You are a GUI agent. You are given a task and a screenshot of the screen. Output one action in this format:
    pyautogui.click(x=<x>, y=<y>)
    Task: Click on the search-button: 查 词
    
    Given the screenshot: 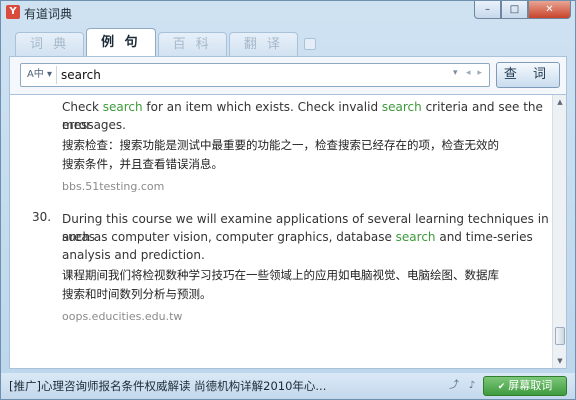 What is the action you would take?
    pyautogui.click(x=528, y=75)
    